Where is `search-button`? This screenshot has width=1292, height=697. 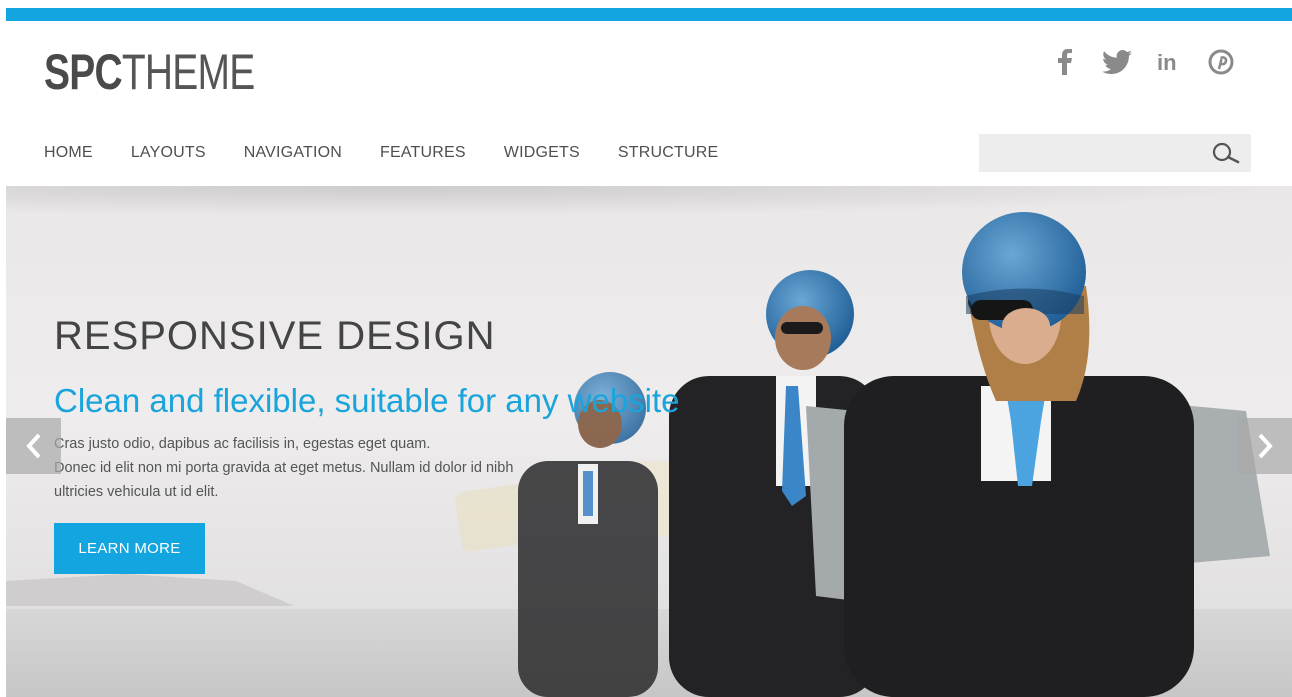 search-button is located at coordinates (1228, 153).